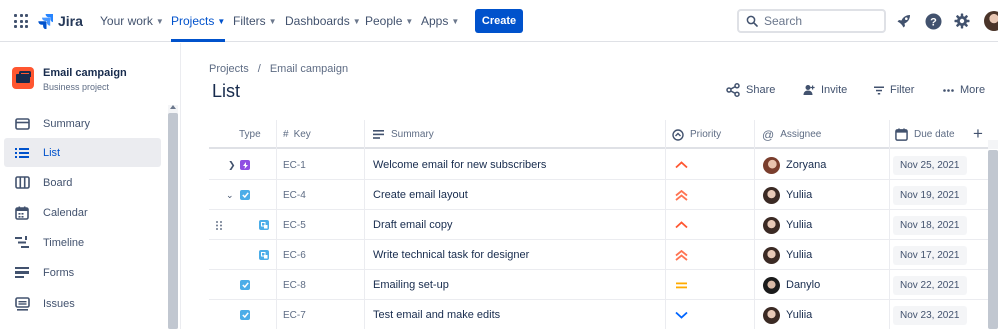 The height and width of the screenshot is (329, 998). What do you see at coordinates (930, 165) in the screenshot?
I see `due-date: Nov 25, 2021` at bounding box center [930, 165].